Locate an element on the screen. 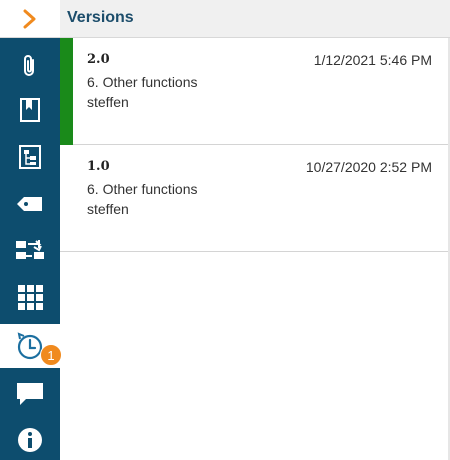  sidebar-rail: 1 is located at coordinates (31, 230).